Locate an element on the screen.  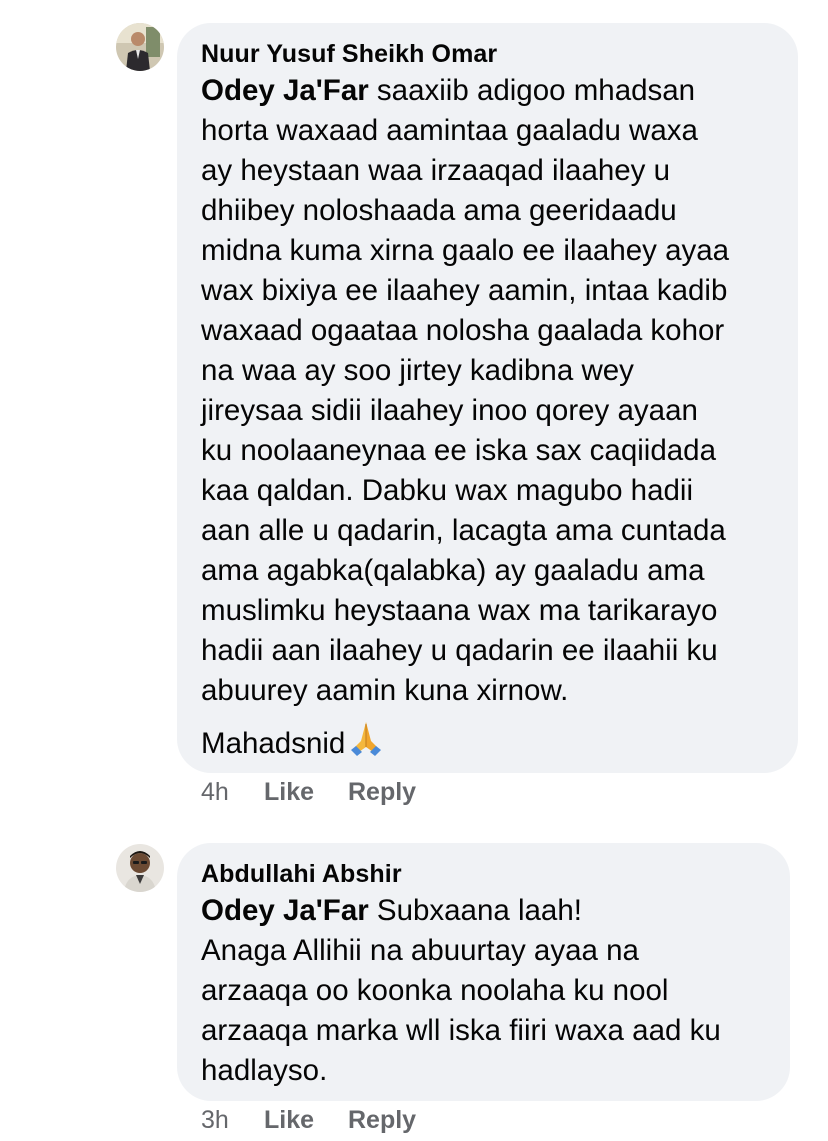
text-line: muslimku heystaana wax ma tarikarayo is located at coordinates (459, 610).